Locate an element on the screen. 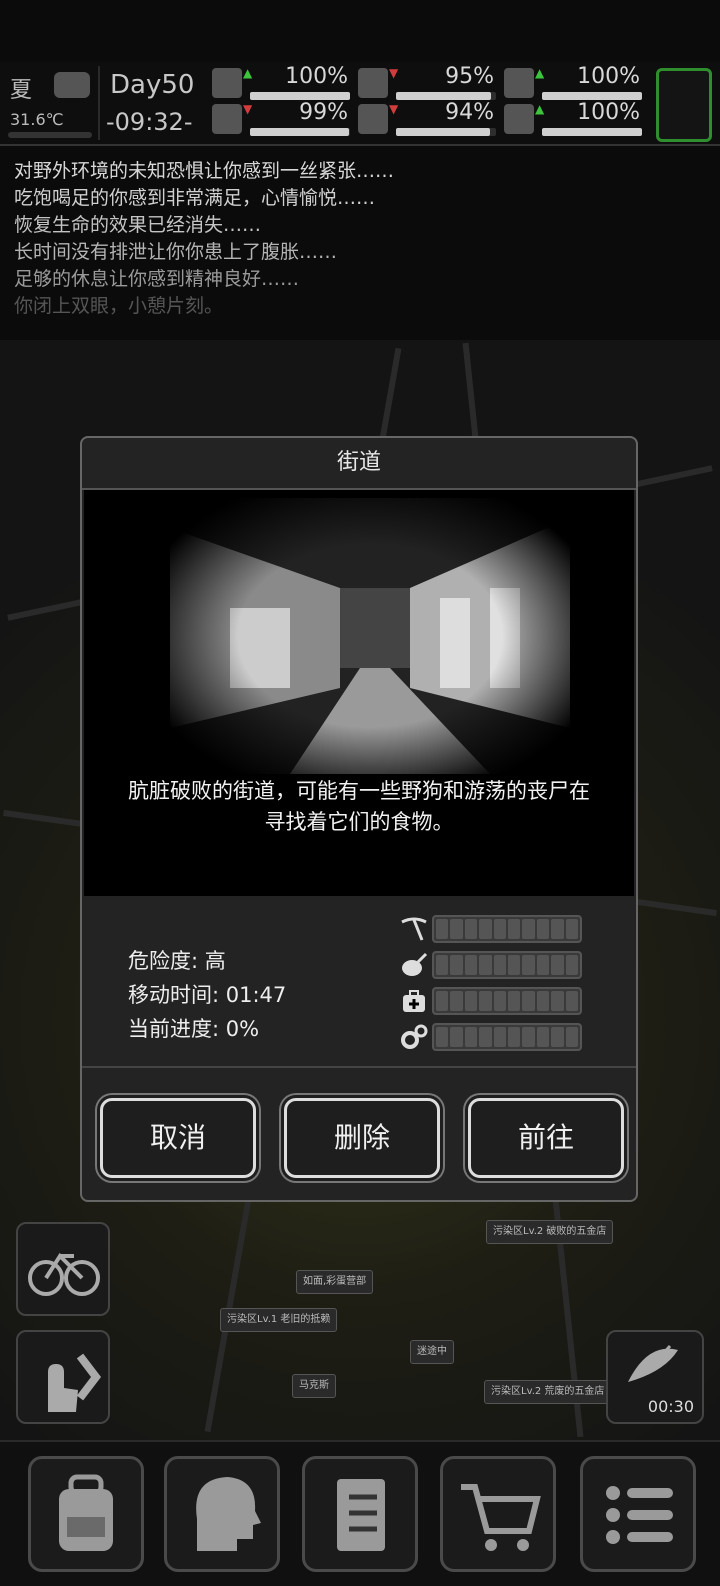 The width and height of the screenshot is (720, 1586). stamina-value: 99% is located at coordinates (323, 112).